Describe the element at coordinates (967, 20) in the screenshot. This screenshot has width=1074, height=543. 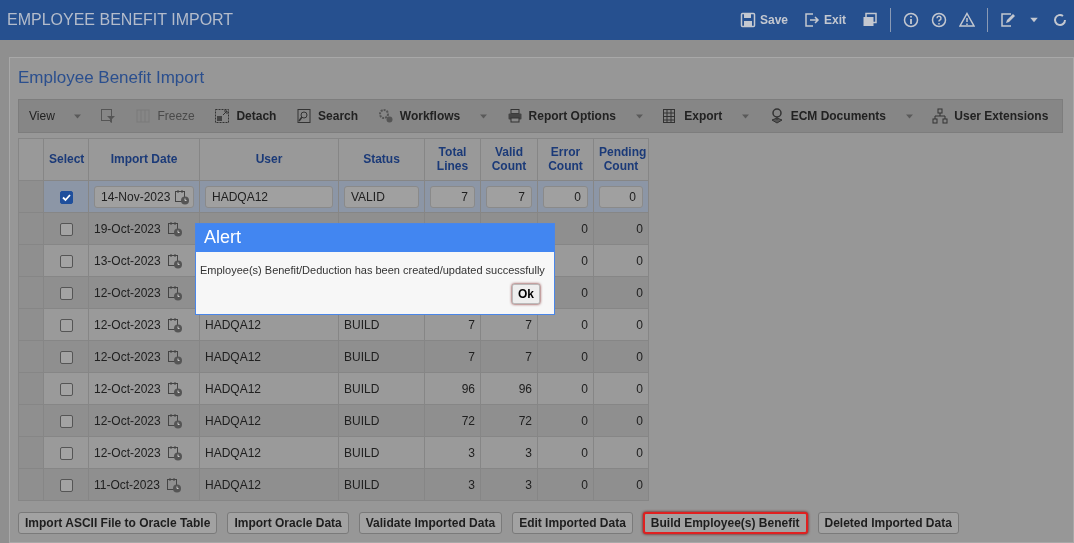
I see `warning-icon` at that location.